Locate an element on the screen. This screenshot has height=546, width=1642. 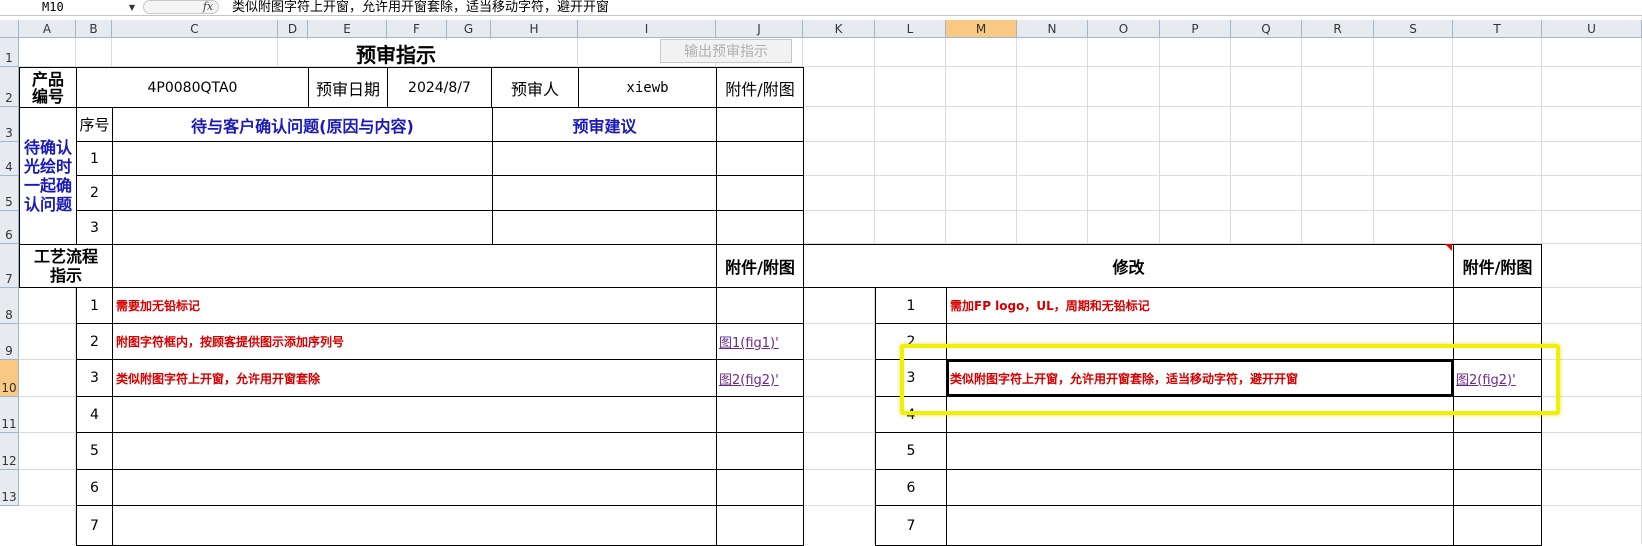
pending-row-number: 1 is located at coordinates (94, 158).